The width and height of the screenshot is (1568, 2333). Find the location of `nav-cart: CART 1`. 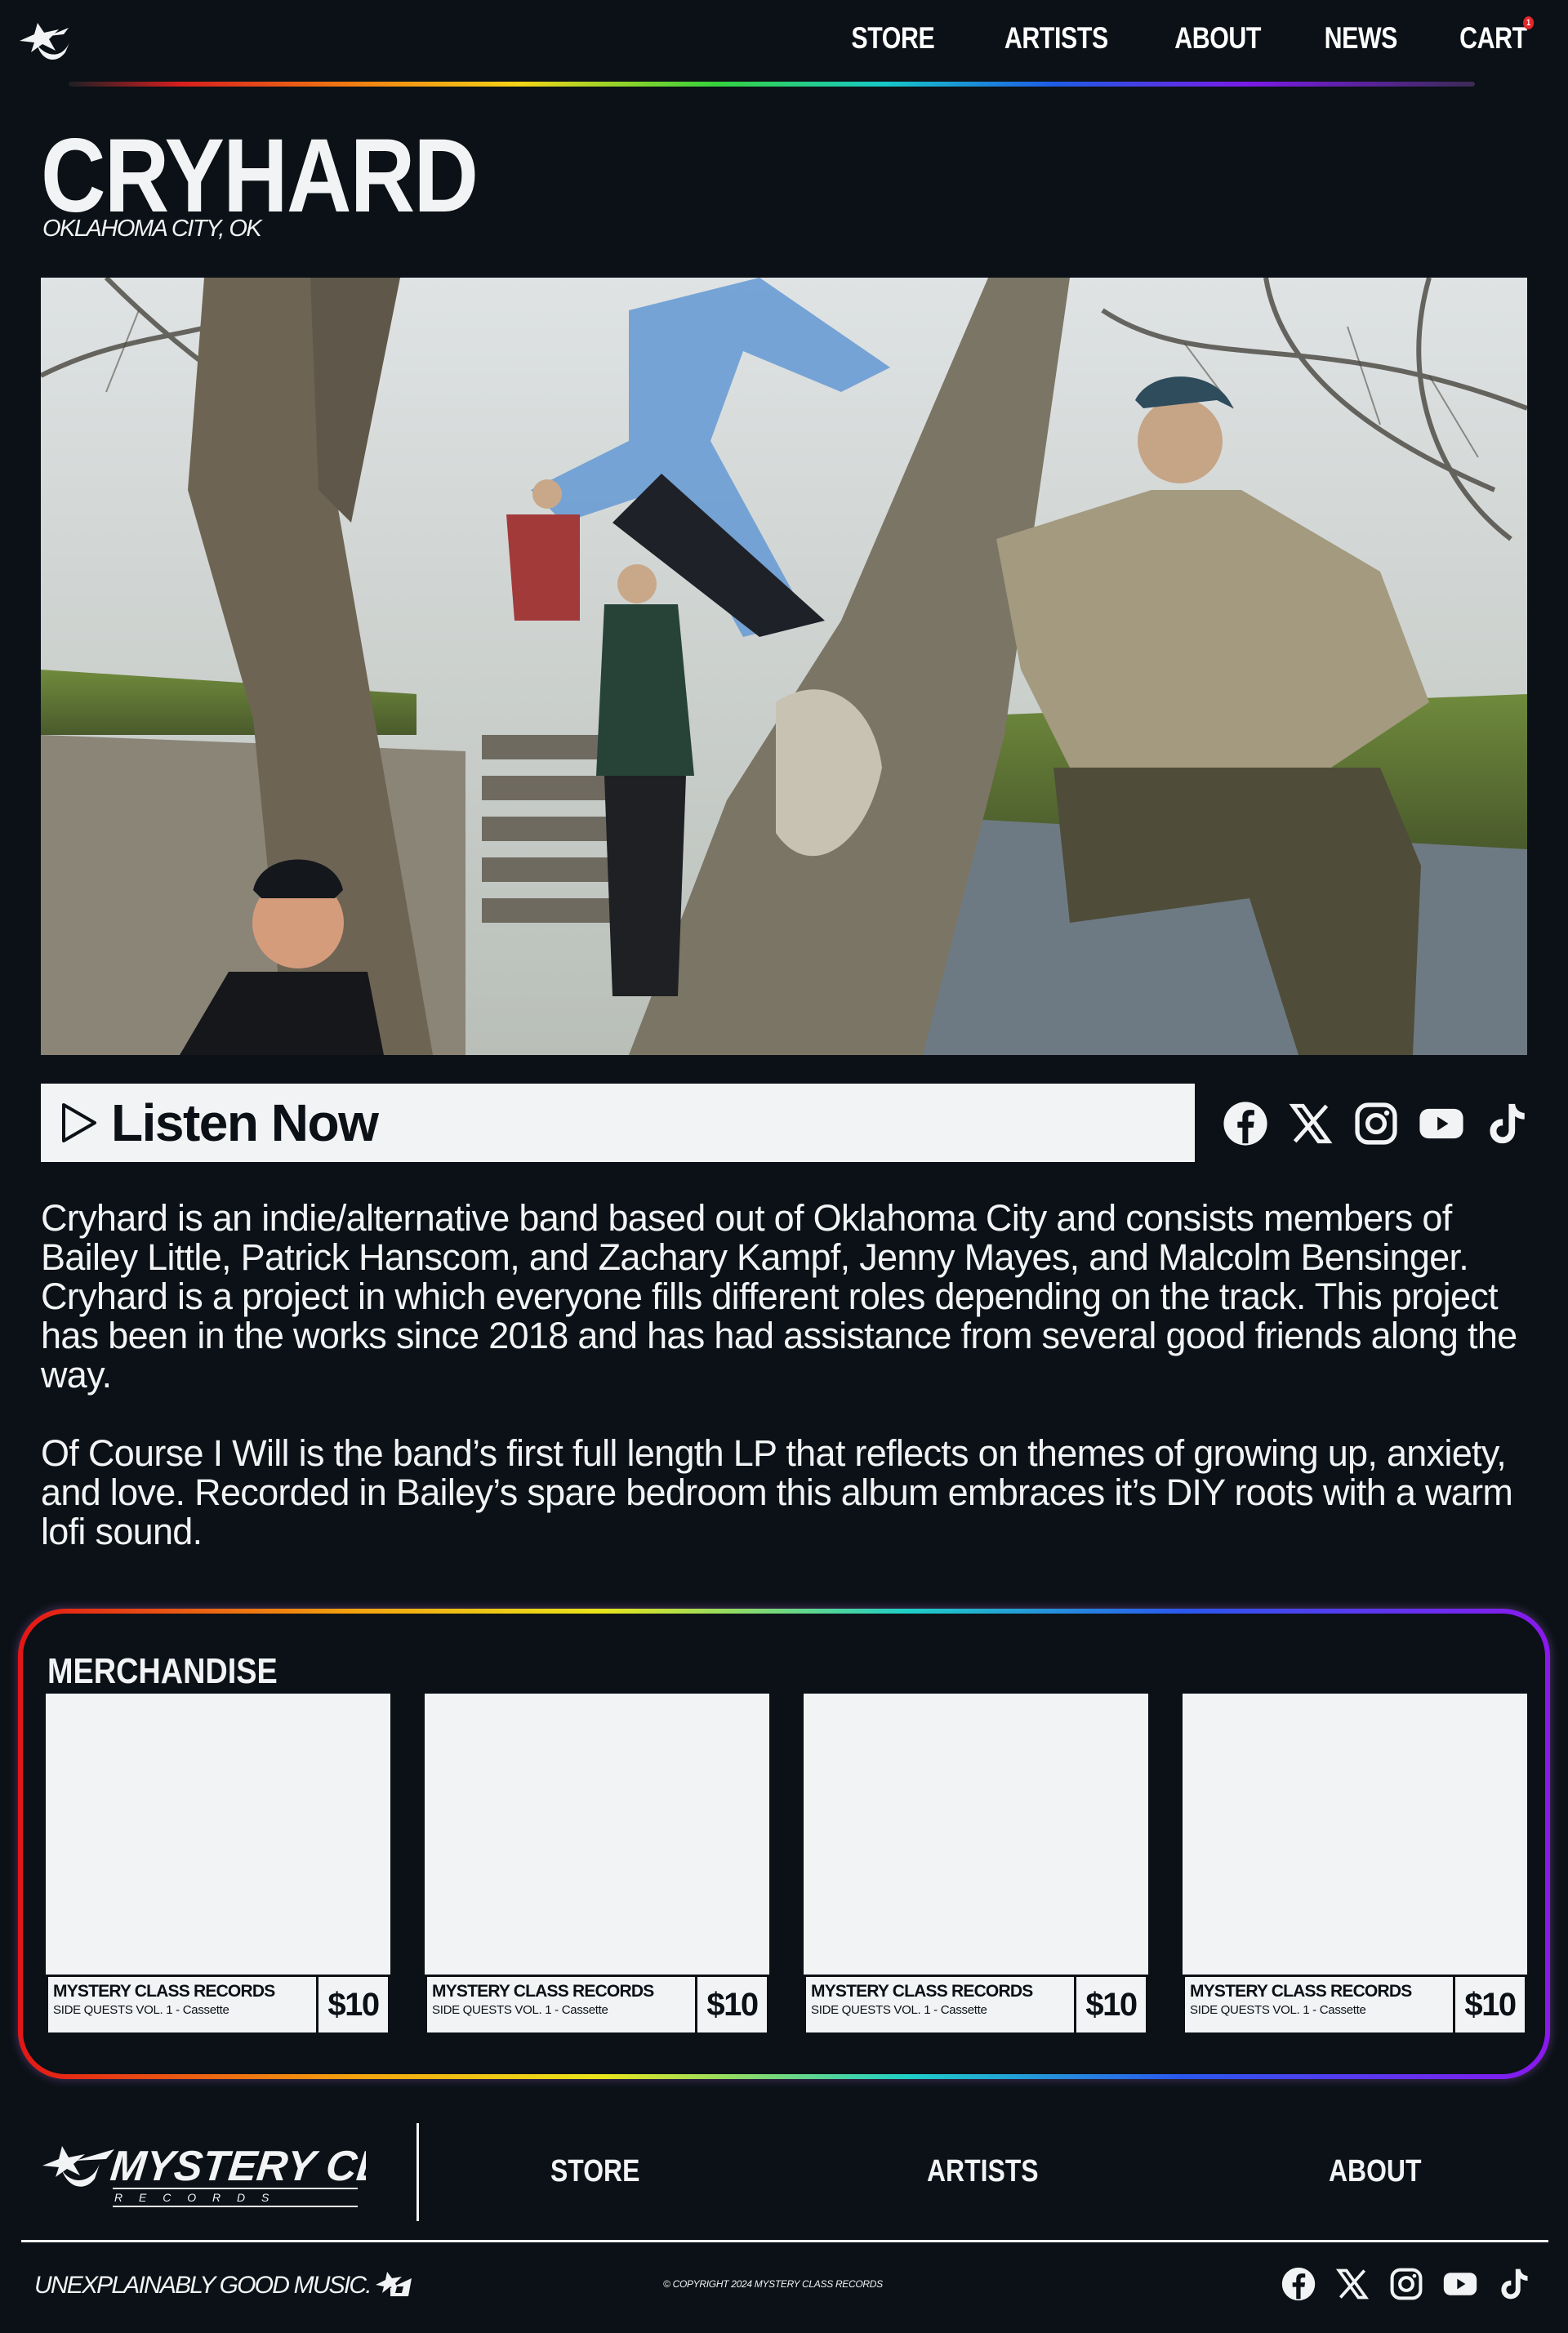

nav-cart: CART 1 is located at coordinates (1497, 36).